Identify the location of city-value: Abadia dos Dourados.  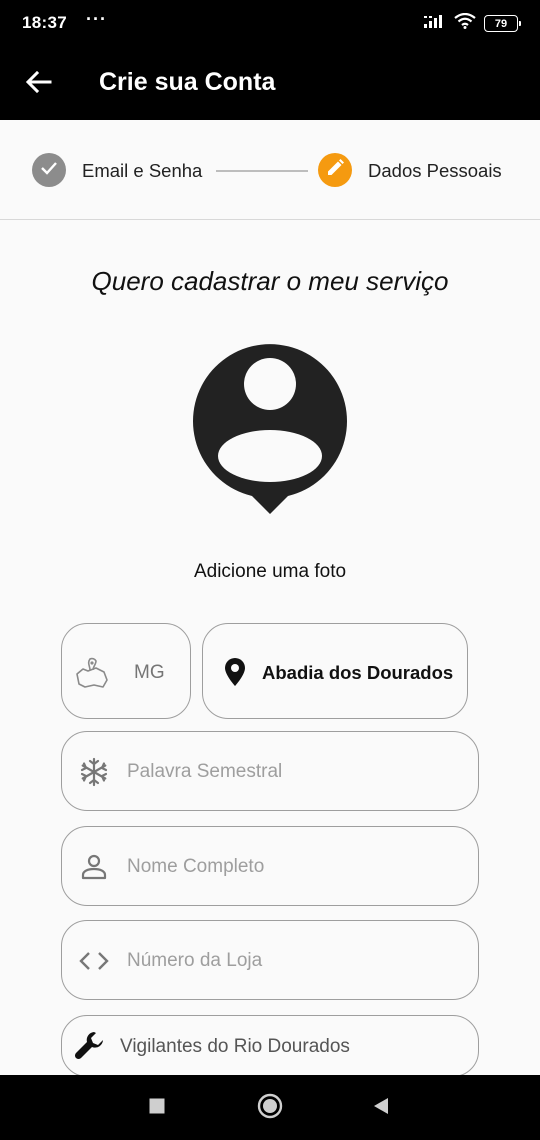
(358, 672).